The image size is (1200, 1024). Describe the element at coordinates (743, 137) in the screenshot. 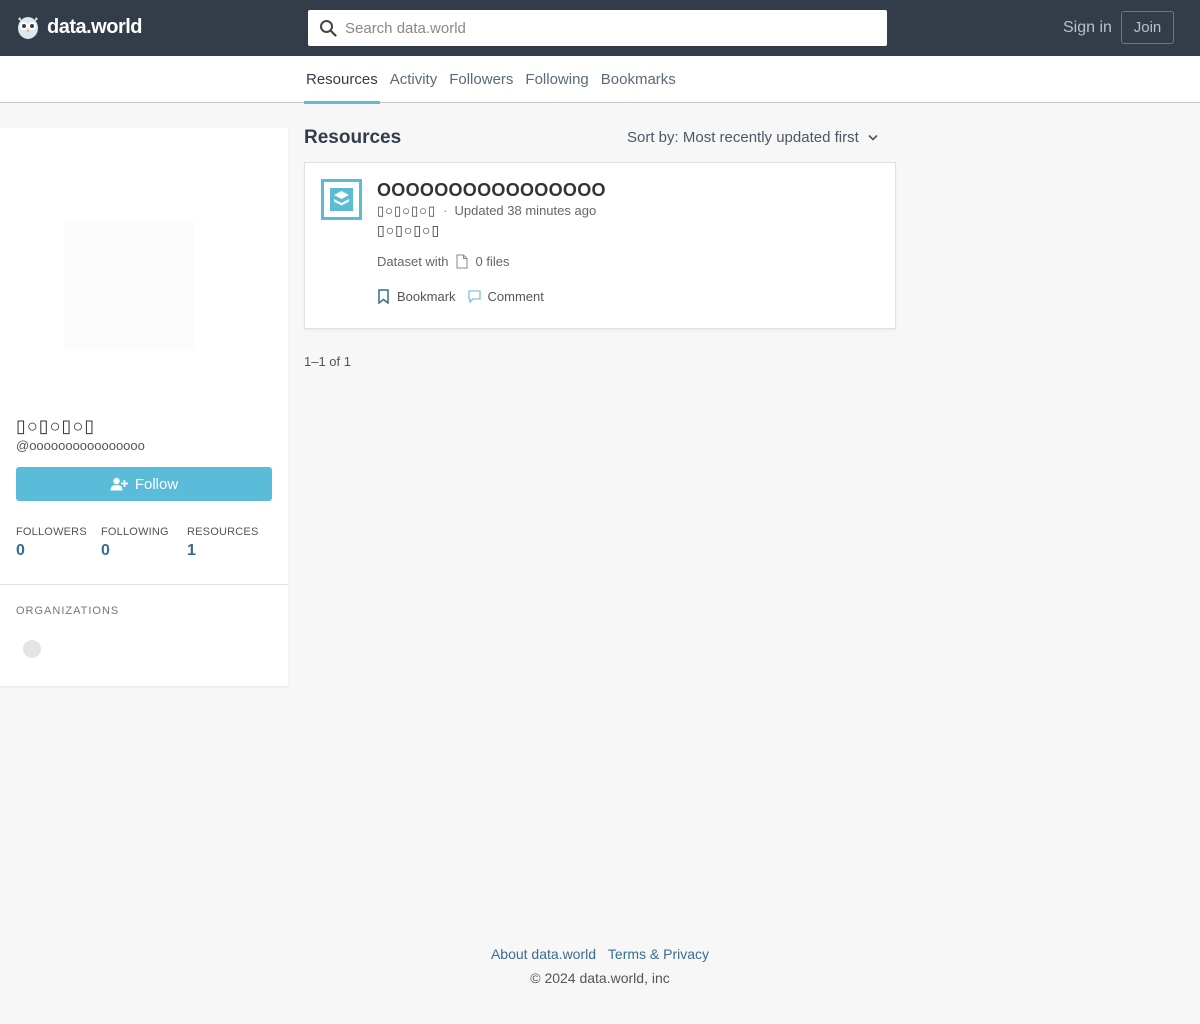

I see `sort-label: Sort by: Most recently updated first` at that location.